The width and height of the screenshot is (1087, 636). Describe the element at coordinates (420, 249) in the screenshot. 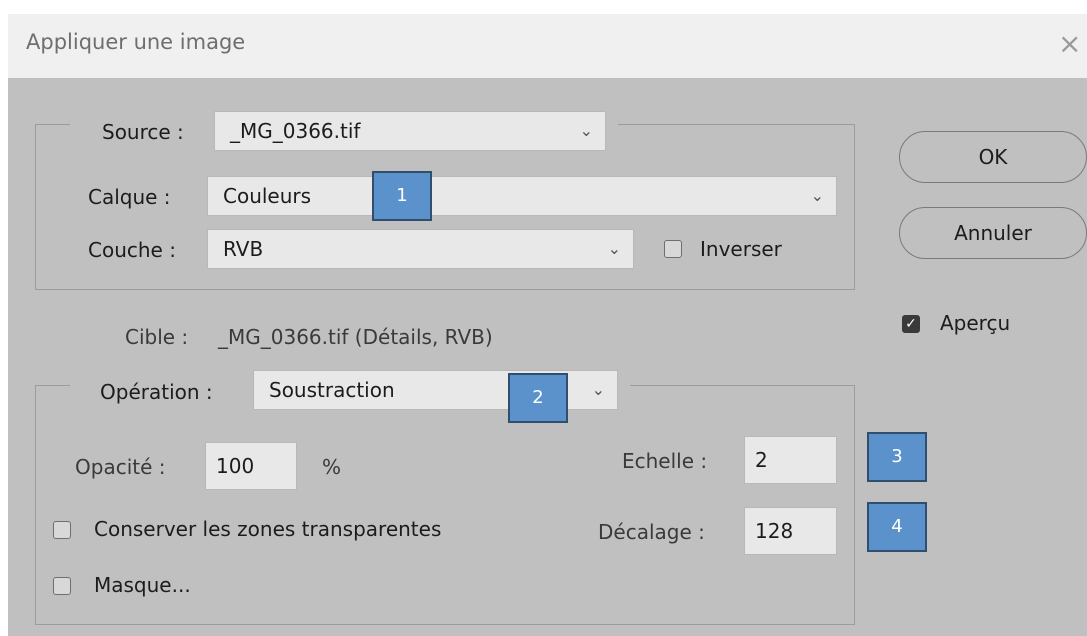

I see `couche-select: RVB ⌄` at that location.